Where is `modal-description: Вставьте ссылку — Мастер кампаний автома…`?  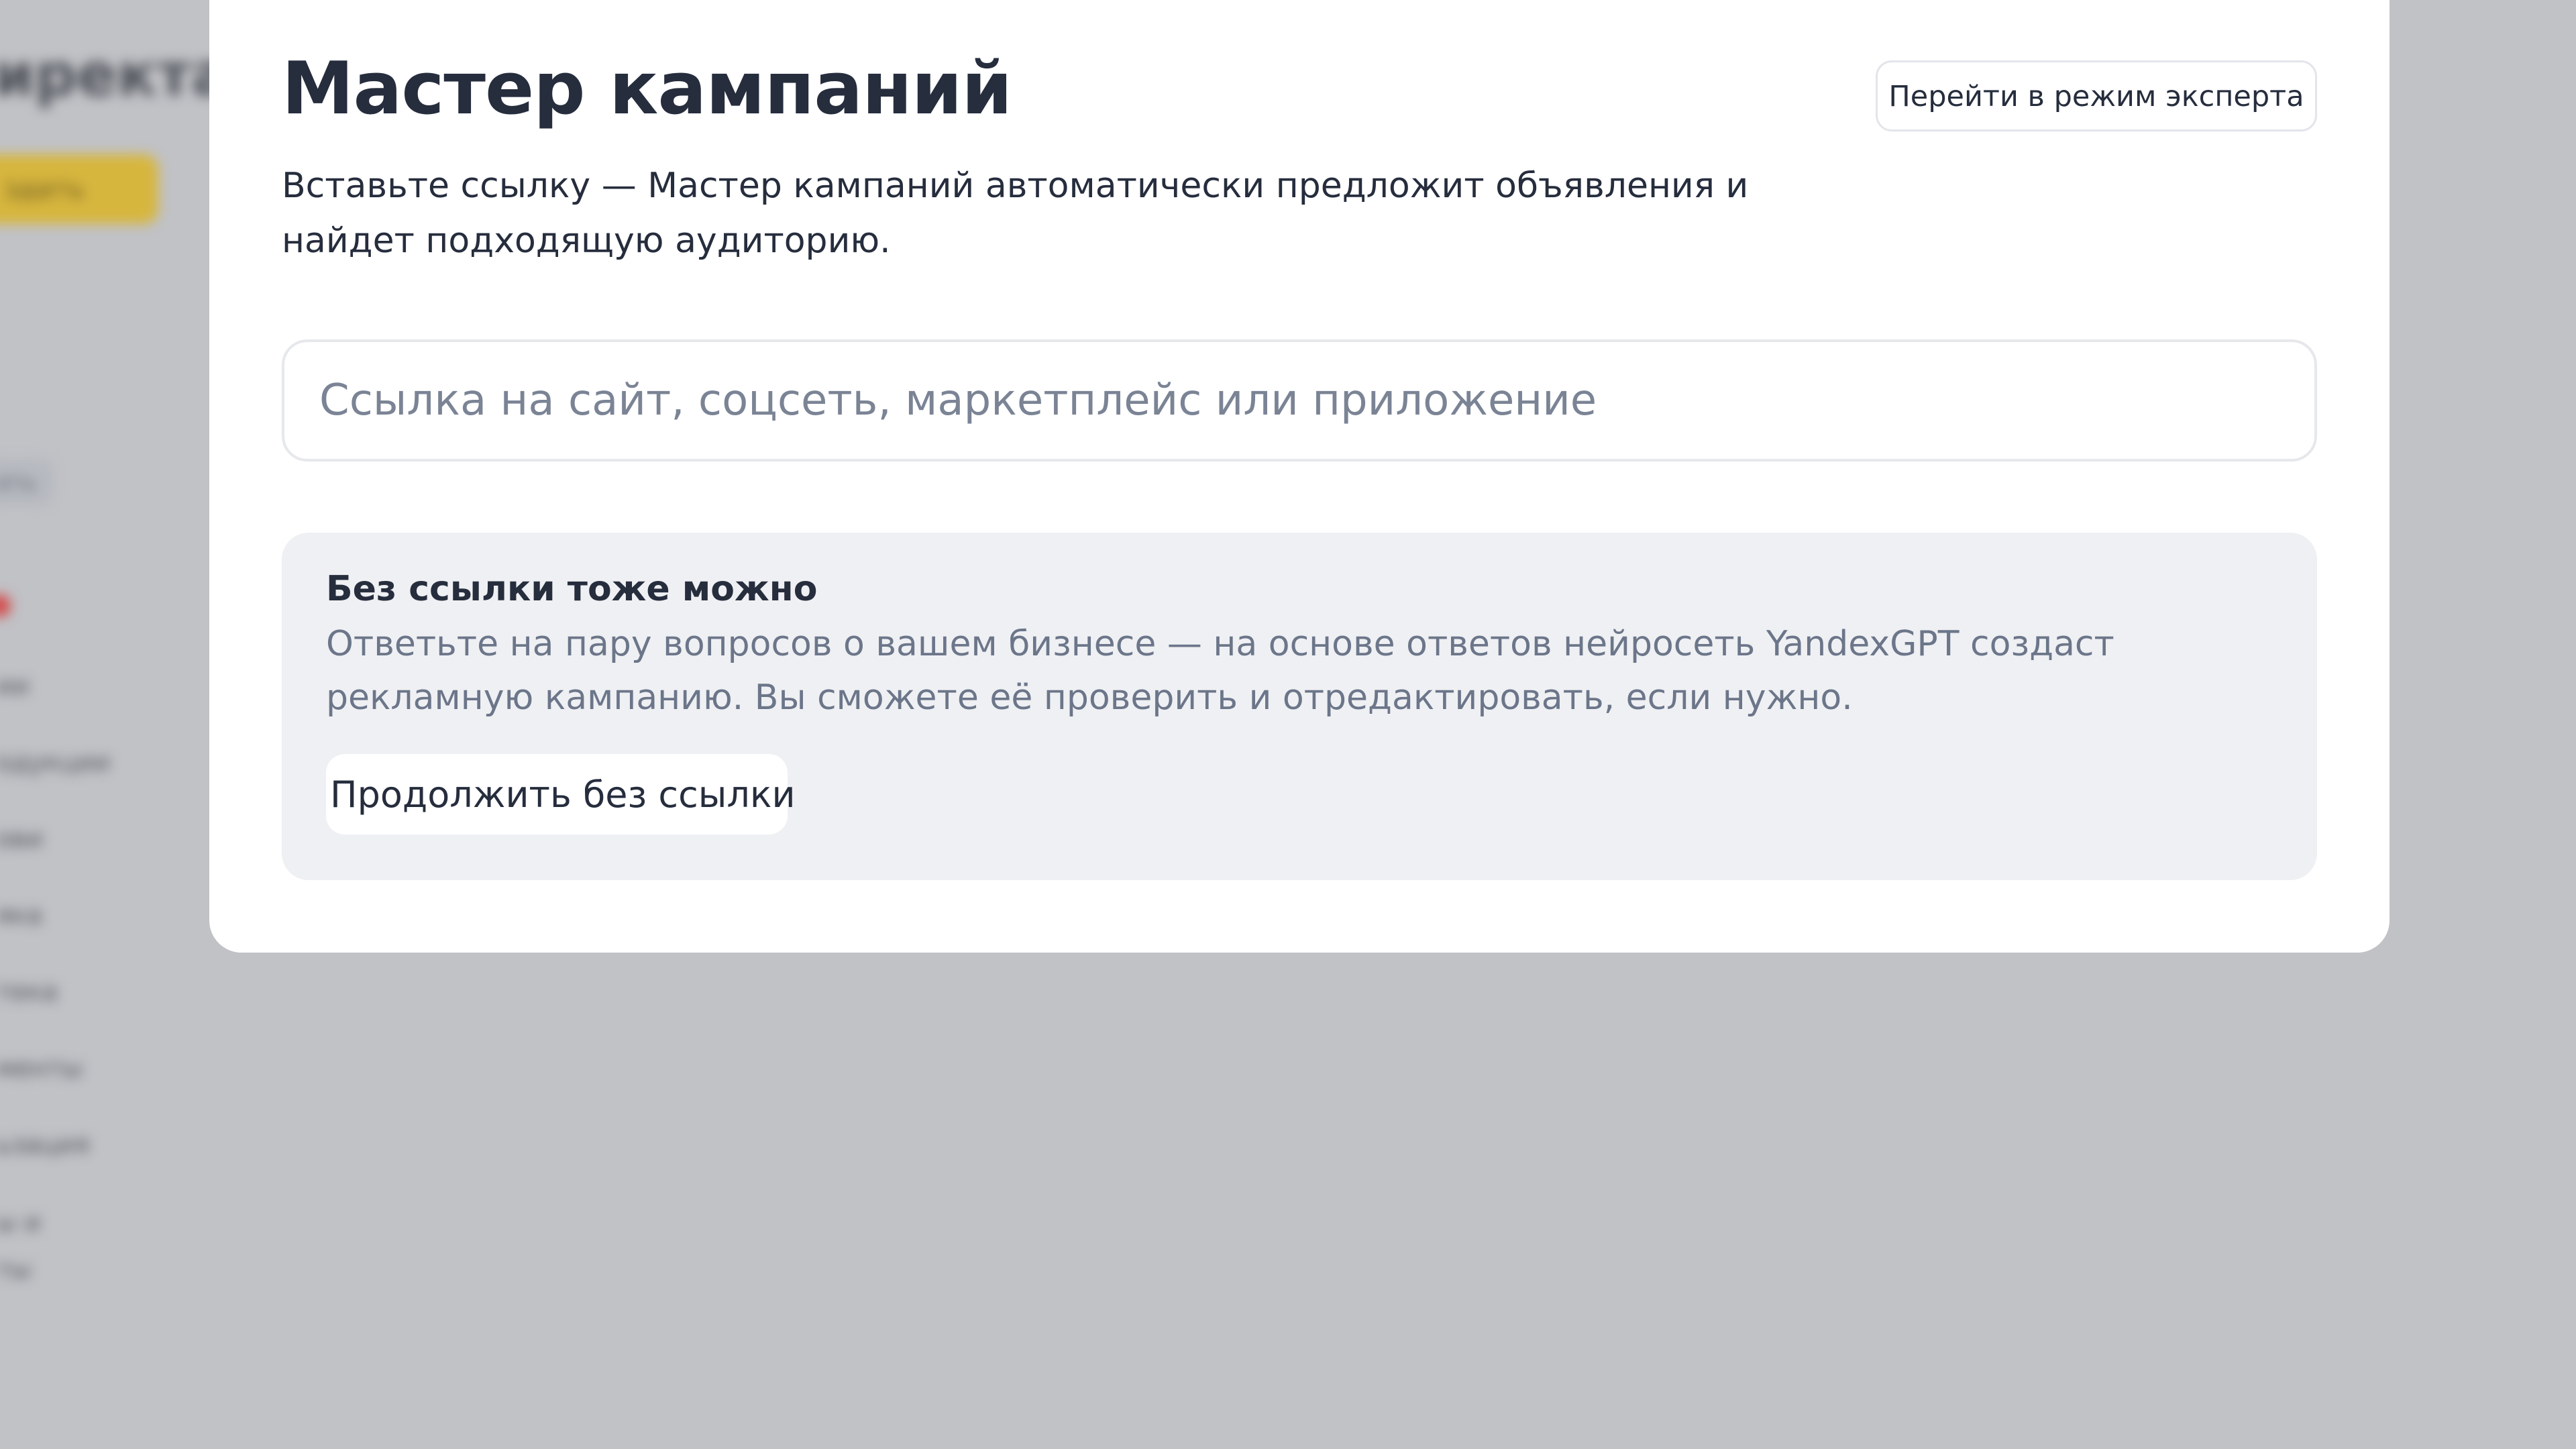 modal-description: Вставьте ссылку — Мастер кампаний автома… is located at coordinates (1015, 213).